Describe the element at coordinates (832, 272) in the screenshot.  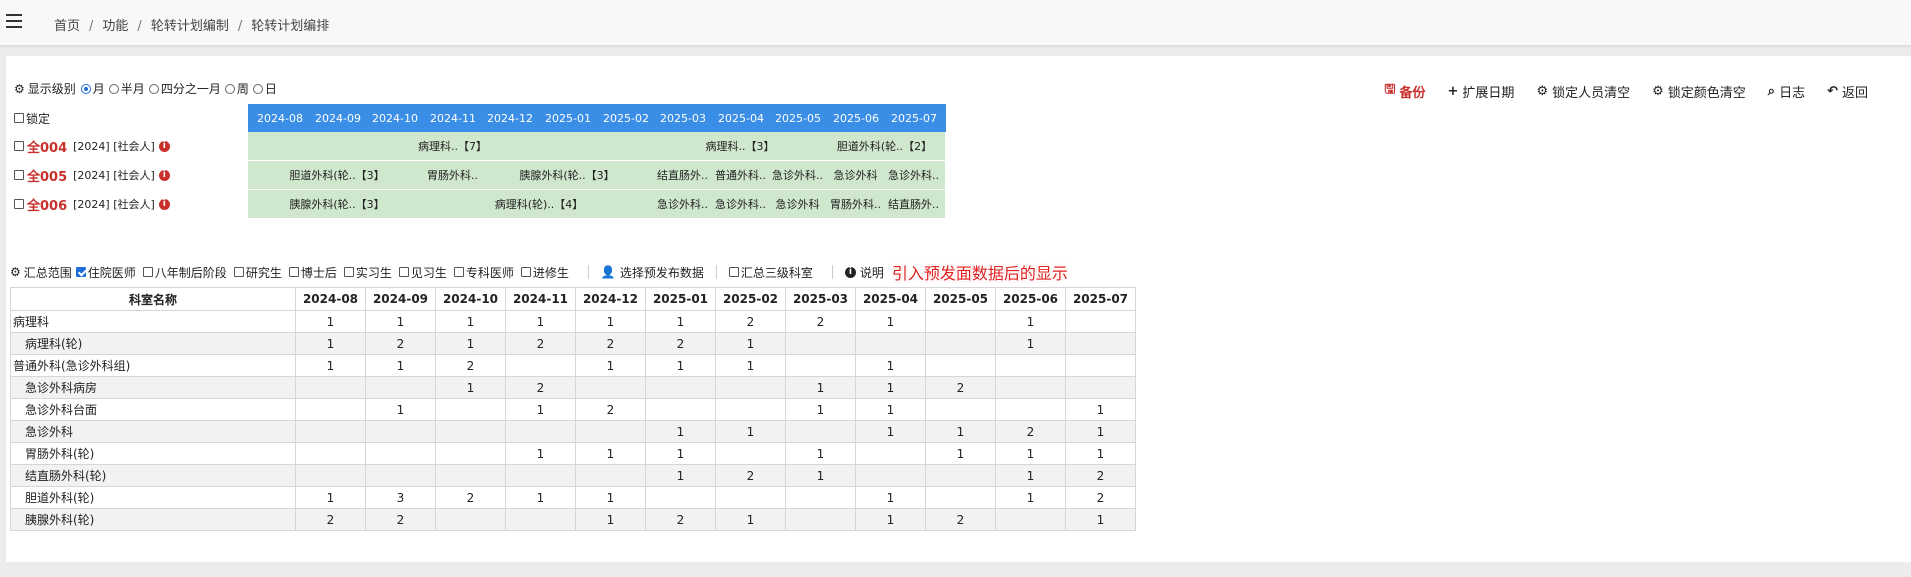
I see `divider` at that location.